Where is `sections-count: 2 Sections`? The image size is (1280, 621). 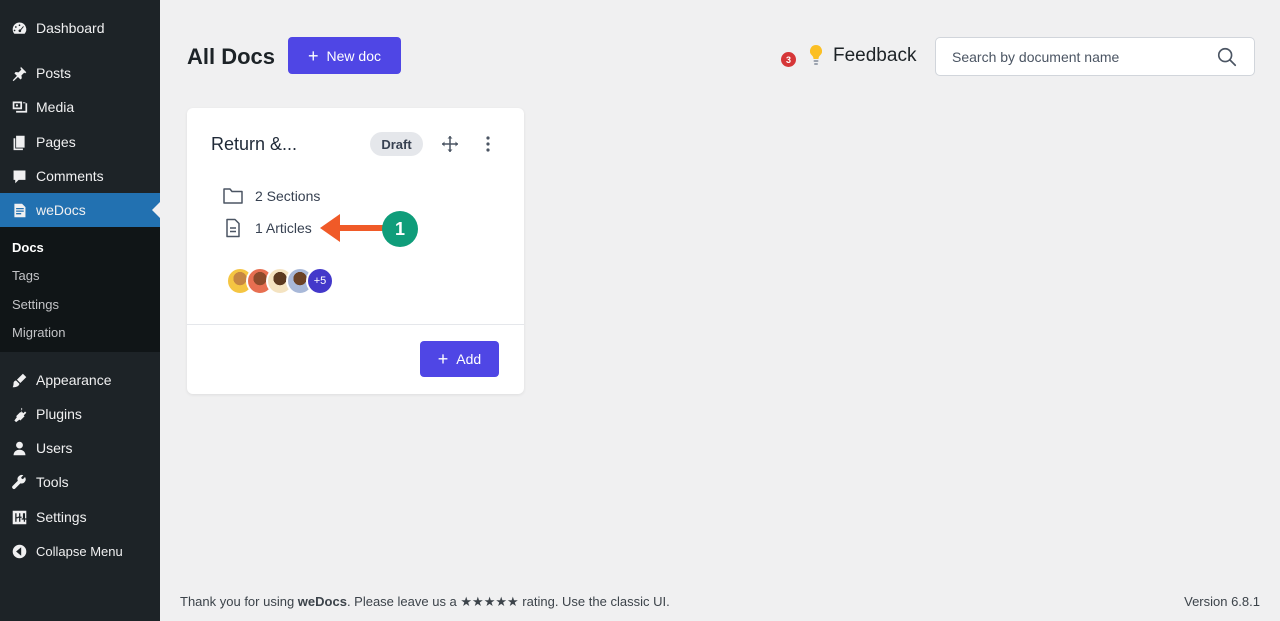 sections-count: 2 Sections is located at coordinates (271, 196).